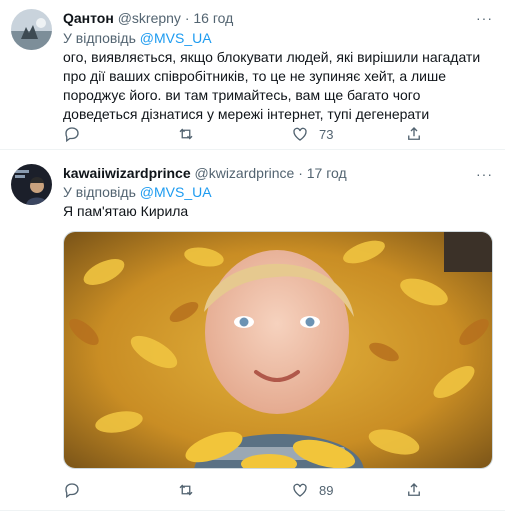 The height and width of the screenshot is (511, 505). Describe the element at coordinates (88, 18) in the screenshot. I see `display-name: Qантон` at that location.